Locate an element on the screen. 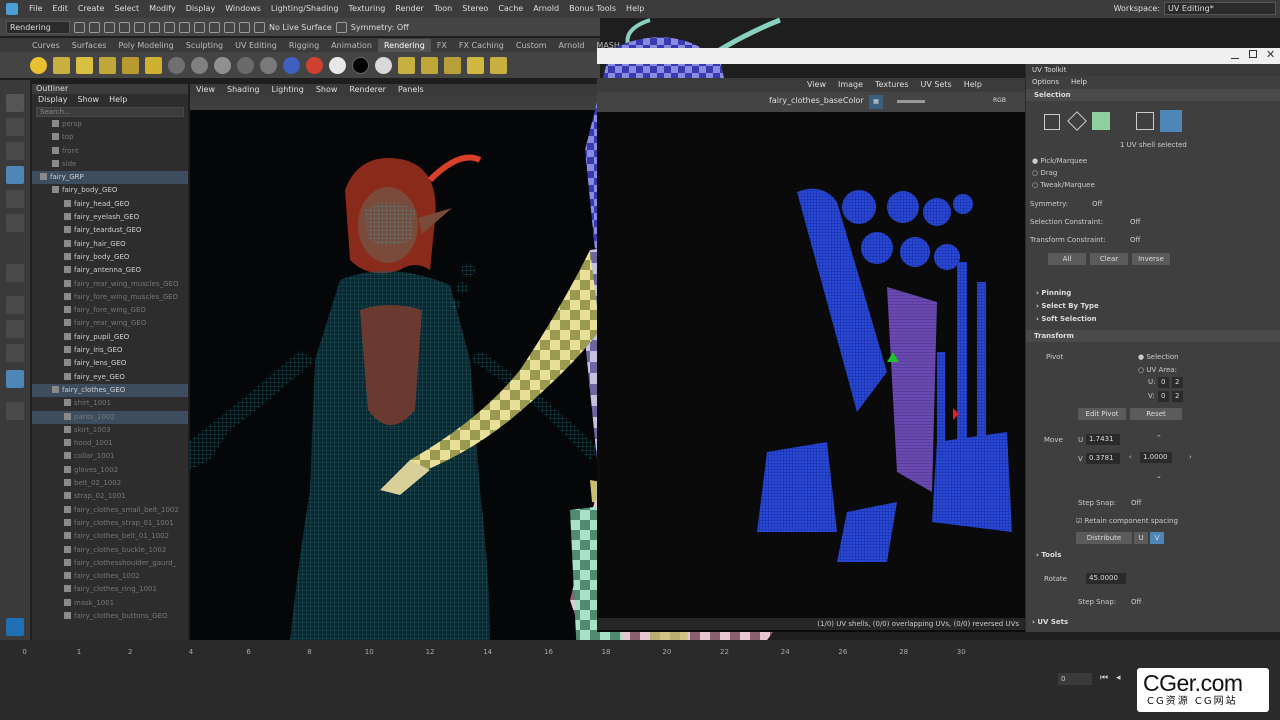 This screenshot has width=1280, height=720. volume-light-icon is located at coordinates (153, 65).